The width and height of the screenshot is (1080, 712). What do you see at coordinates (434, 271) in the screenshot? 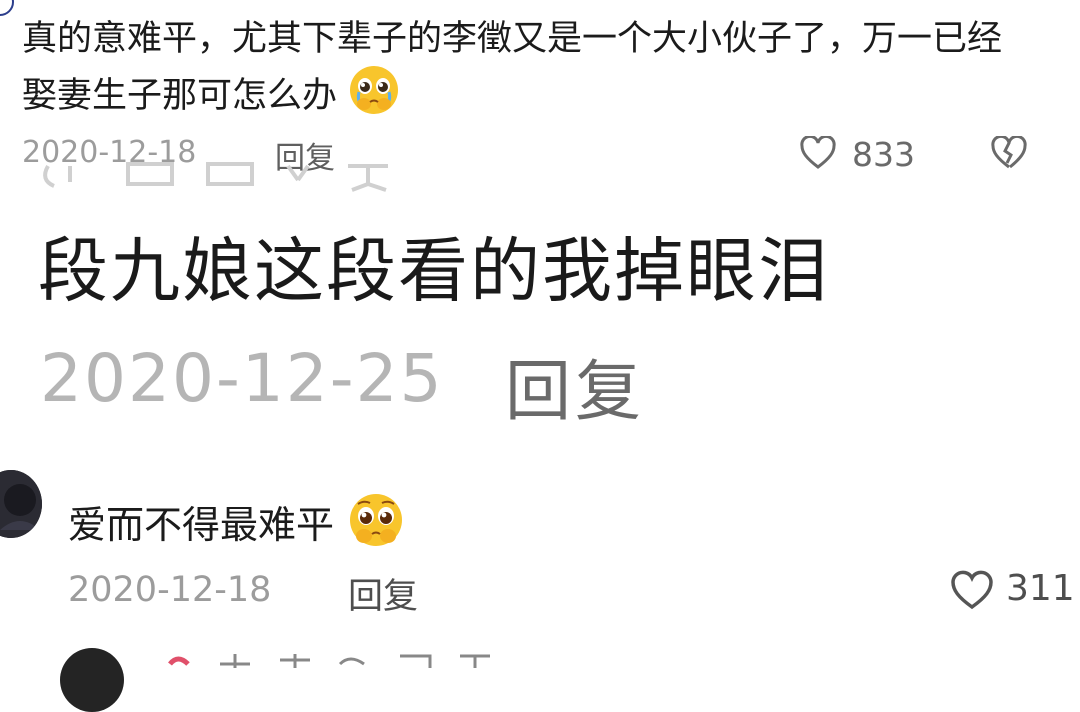
I see `highlighted-comment-text: 段九娘这段看的我掉眼泪` at bounding box center [434, 271].